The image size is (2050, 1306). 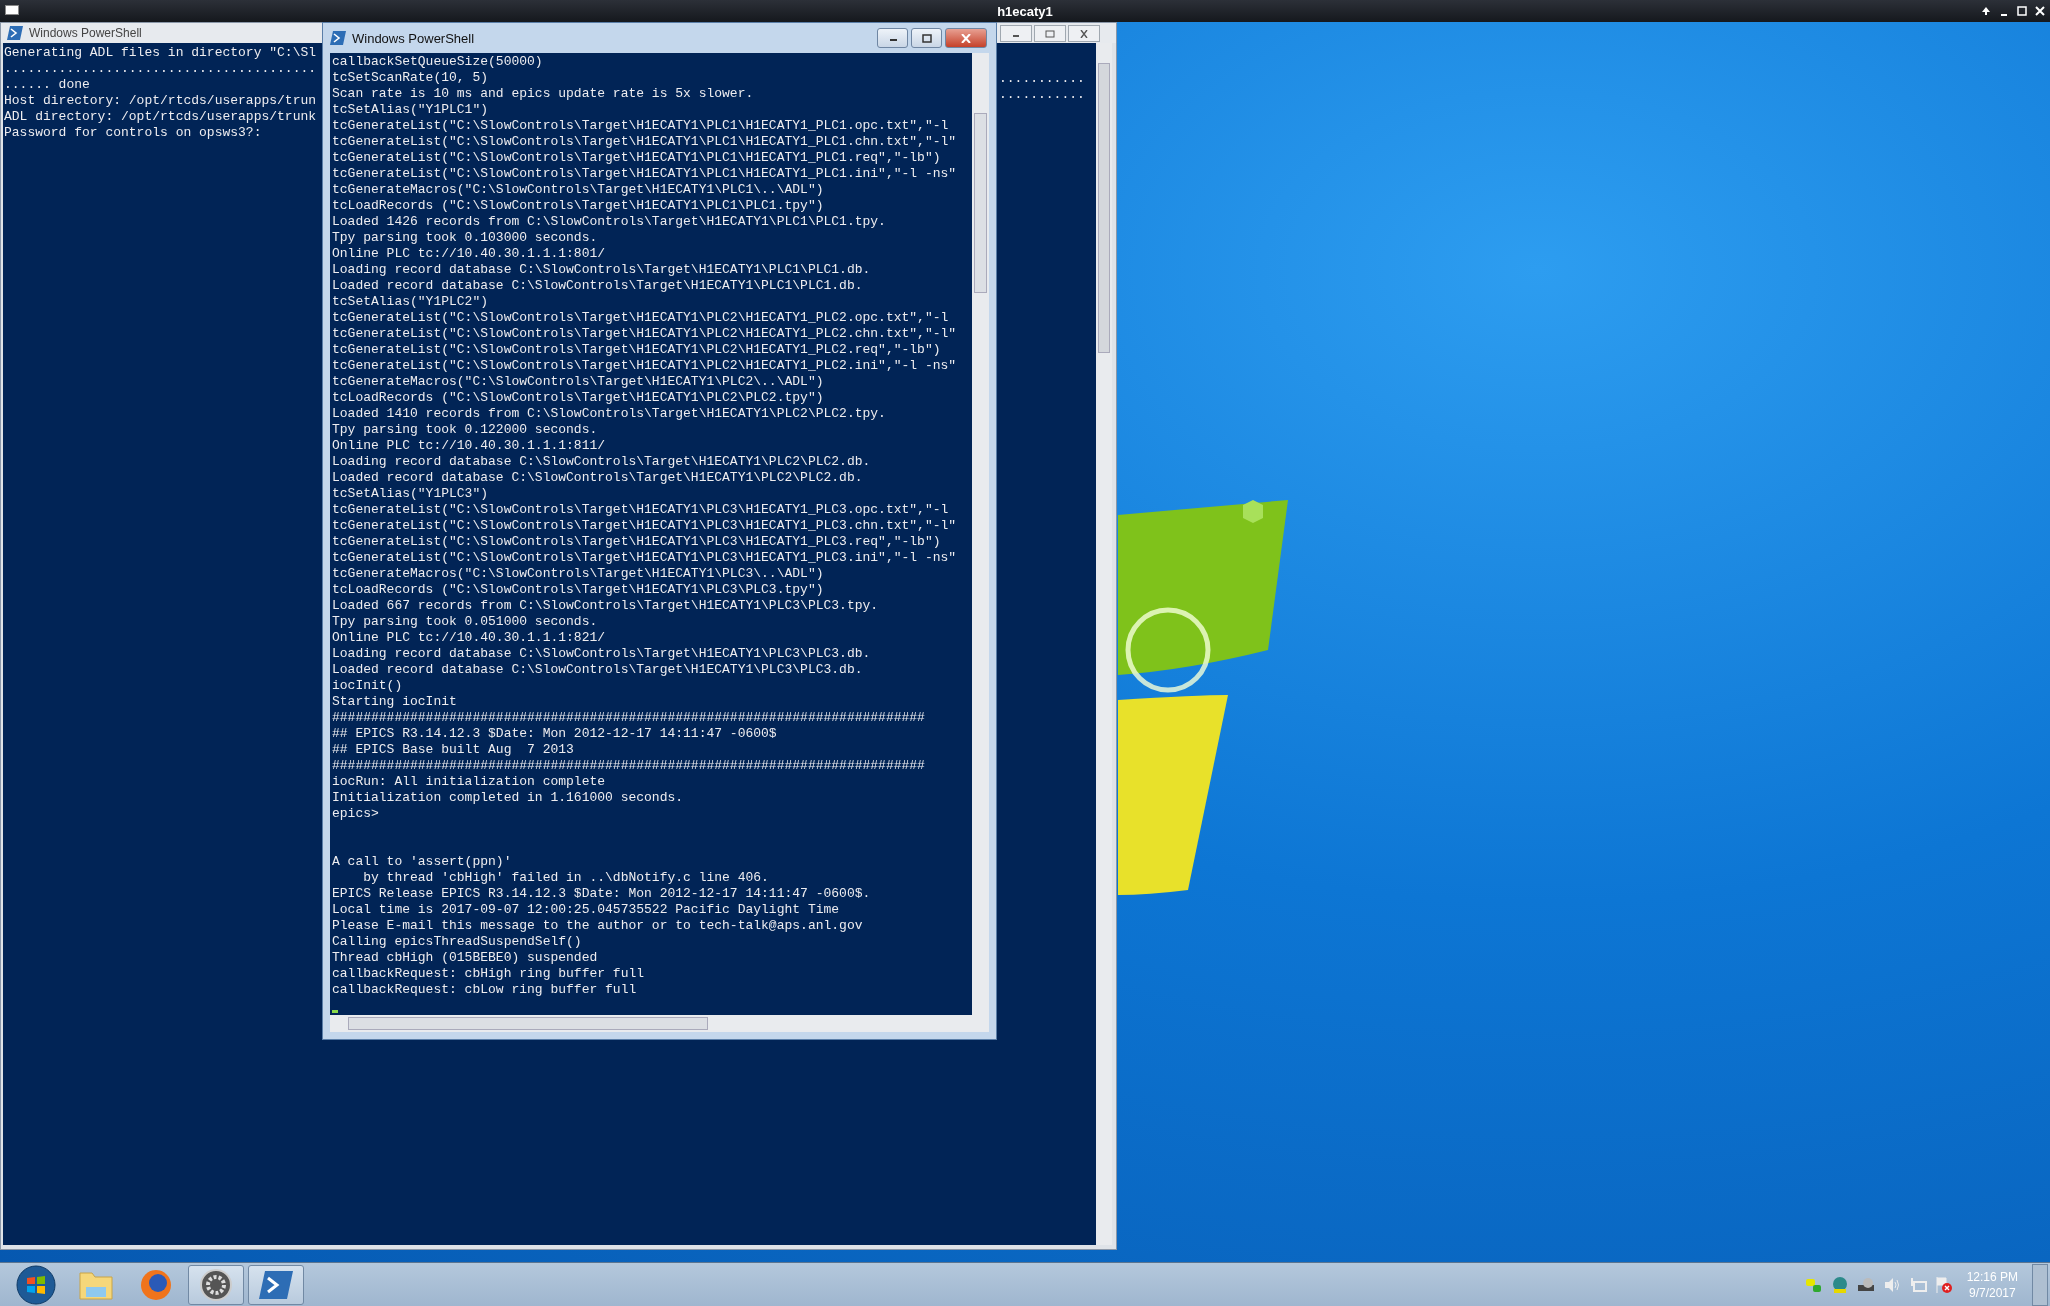 I want to click on console-line: Password for controls on opsws3?:, so click(x=133, y=133).